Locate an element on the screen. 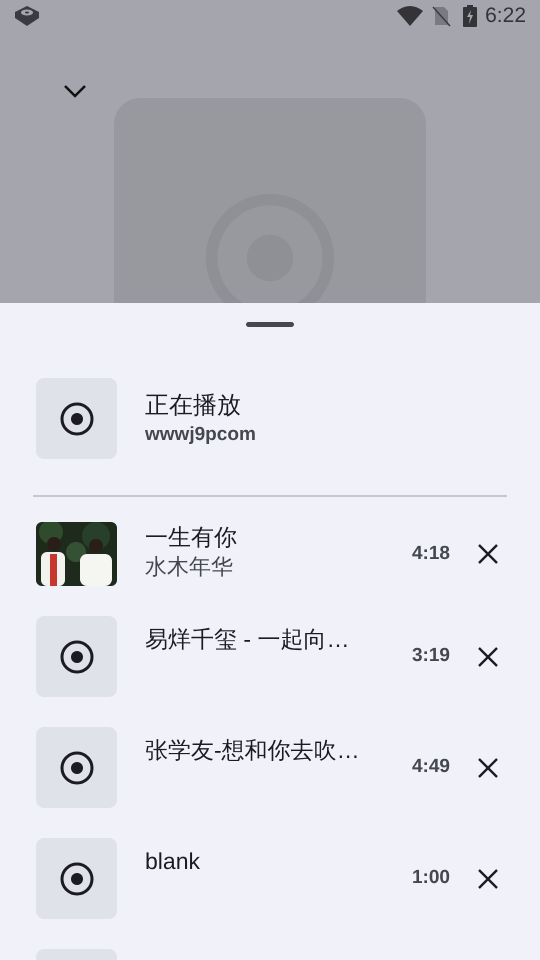 The width and height of the screenshot is (540, 960). track-title: 一生有你 is located at coordinates (191, 537).